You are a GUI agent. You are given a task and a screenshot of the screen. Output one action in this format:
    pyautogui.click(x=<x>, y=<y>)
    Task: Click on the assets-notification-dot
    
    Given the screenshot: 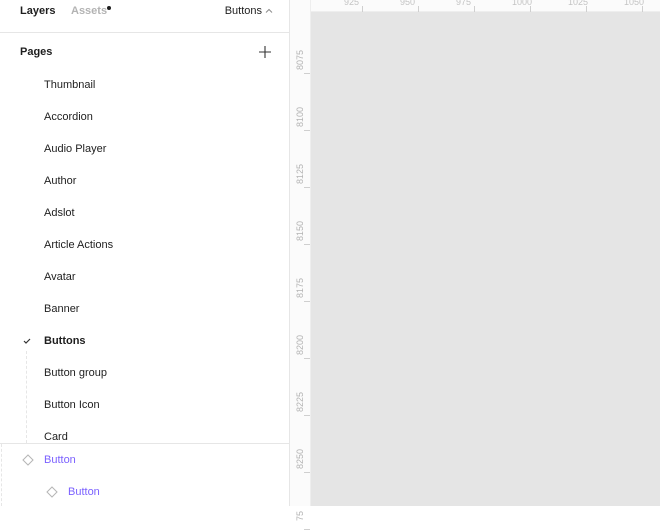 What is the action you would take?
    pyautogui.click(x=109, y=8)
    